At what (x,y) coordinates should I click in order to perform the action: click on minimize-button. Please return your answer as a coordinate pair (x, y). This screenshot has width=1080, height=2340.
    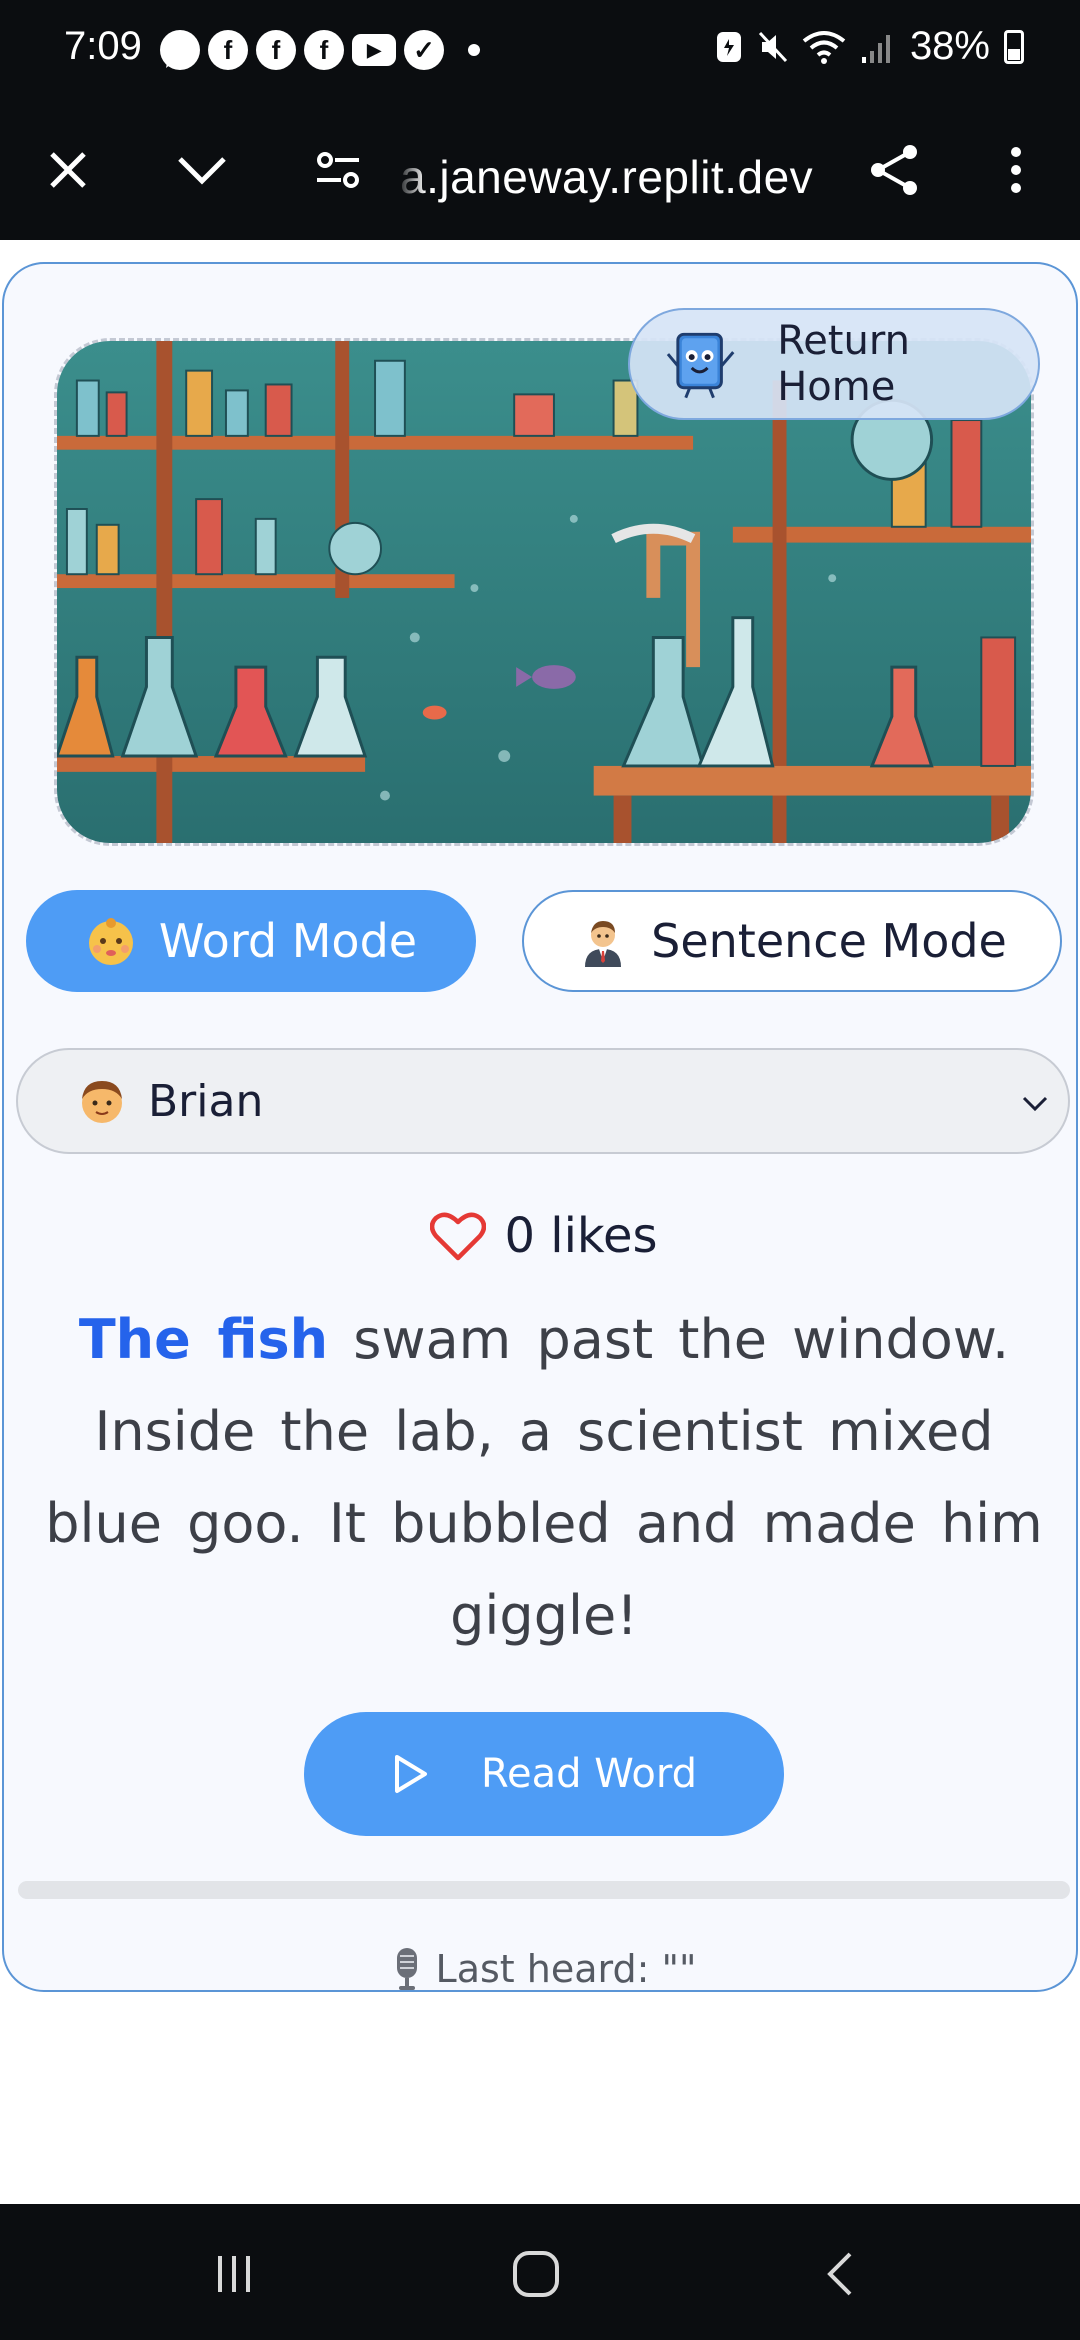
    Looking at the image, I should click on (202, 170).